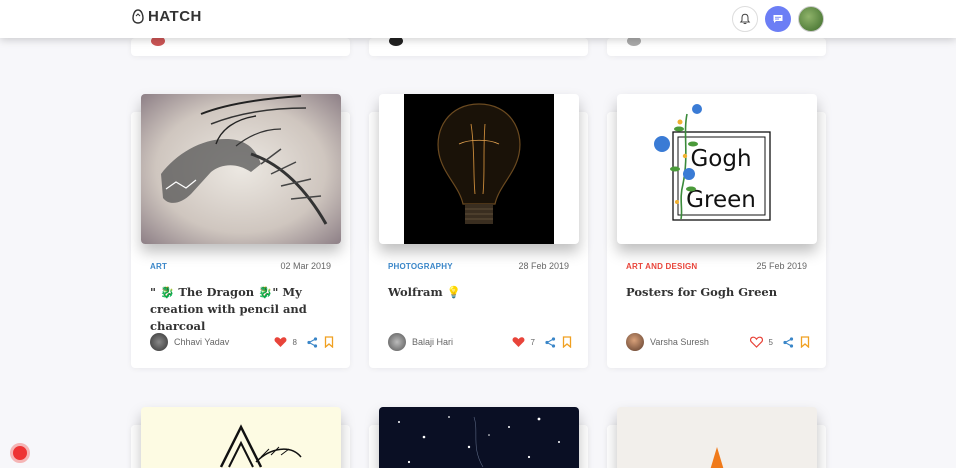 The width and height of the screenshot is (956, 468). What do you see at coordinates (478, 19) in the screenshot?
I see `top-navbar: HATCH` at bounding box center [478, 19].